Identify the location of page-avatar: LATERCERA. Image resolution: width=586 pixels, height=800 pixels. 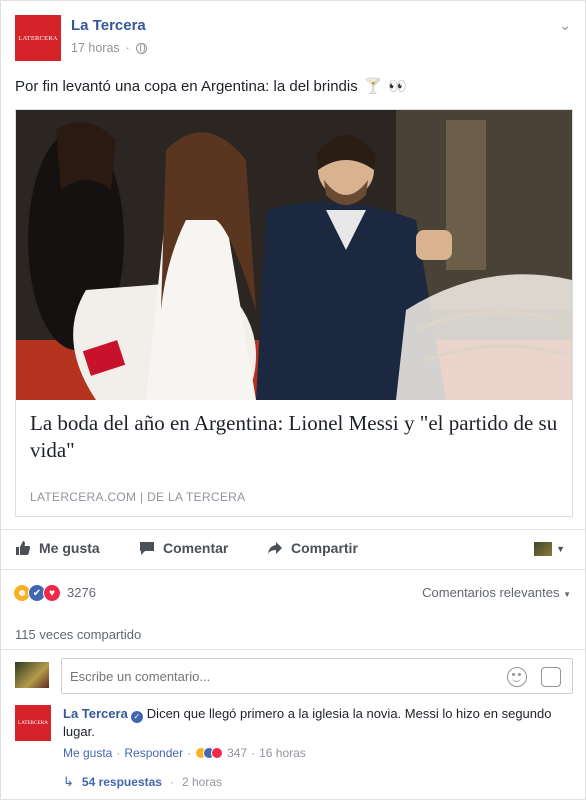
(38, 38).